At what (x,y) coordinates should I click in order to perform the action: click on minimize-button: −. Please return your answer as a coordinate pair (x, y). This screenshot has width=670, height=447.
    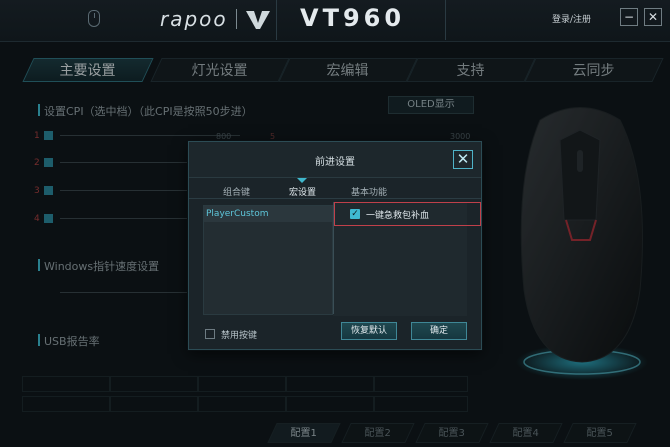
    Looking at the image, I should click on (629, 17).